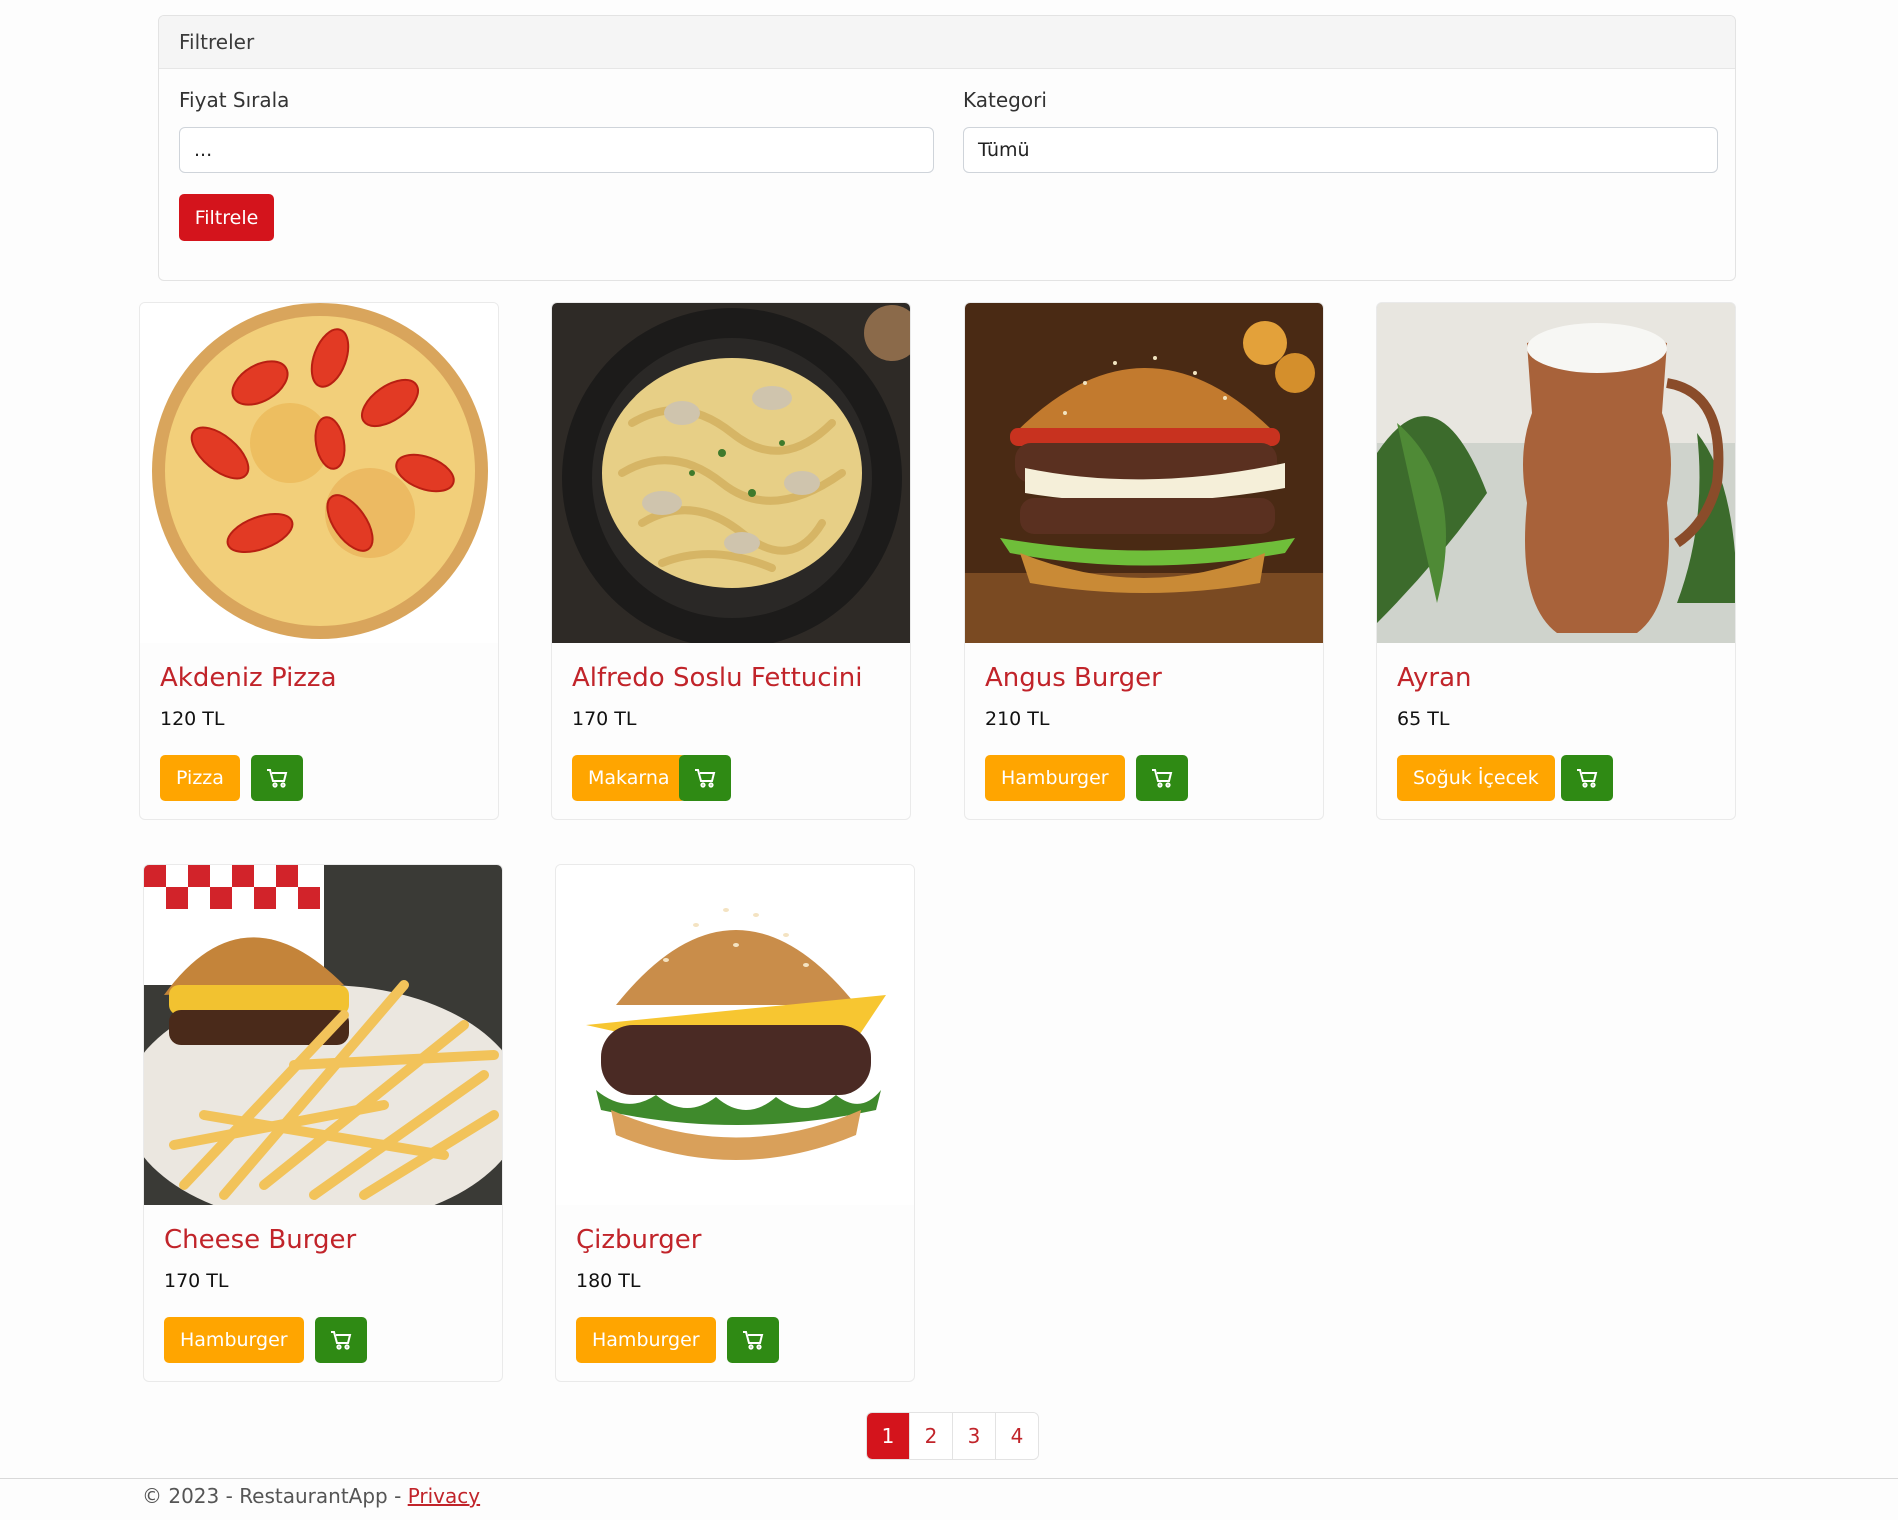  What do you see at coordinates (1073, 678) in the screenshot?
I see `product-name: Angus Burger` at bounding box center [1073, 678].